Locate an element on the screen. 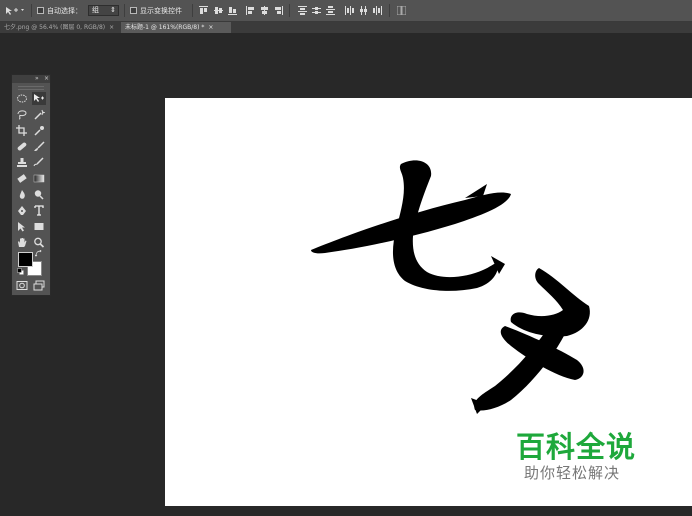 The width and height of the screenshot is (692, 516). healing-brush-tool is located at coordinates (22, 146).